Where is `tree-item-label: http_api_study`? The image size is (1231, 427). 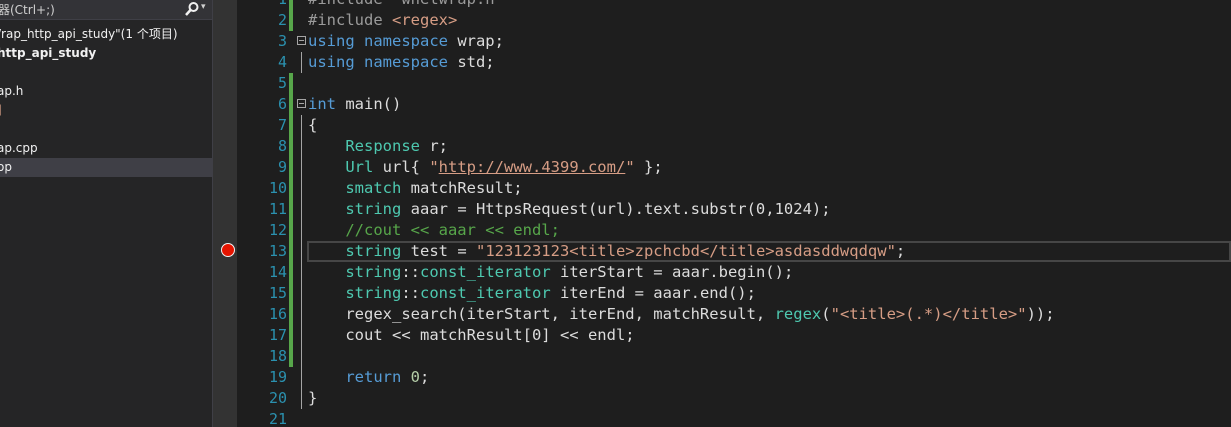
tree-item-label: http_api_study is located at coordinates (48, 53).